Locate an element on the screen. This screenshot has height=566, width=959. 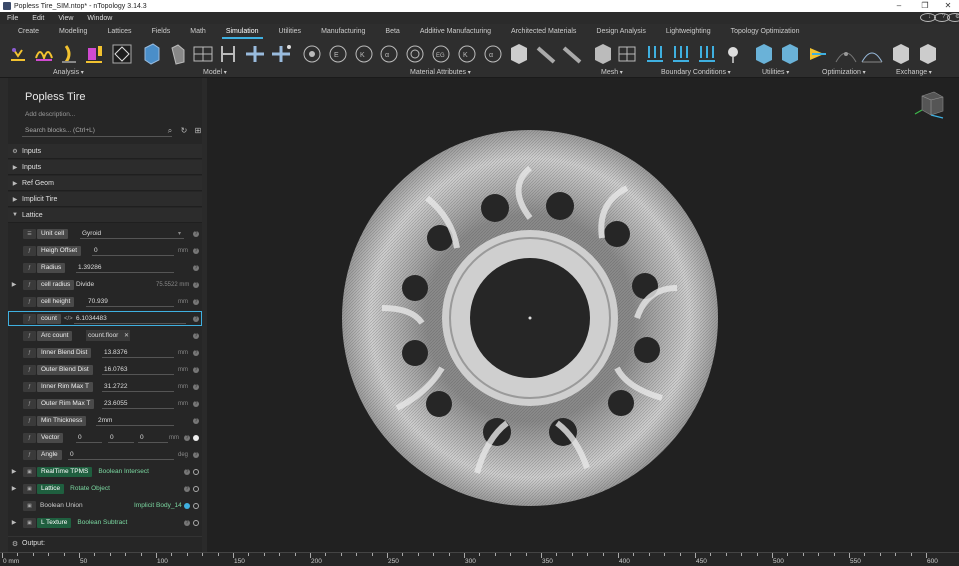
tab-design-analysis: Design Analysis is located at coordinates (620, 32).